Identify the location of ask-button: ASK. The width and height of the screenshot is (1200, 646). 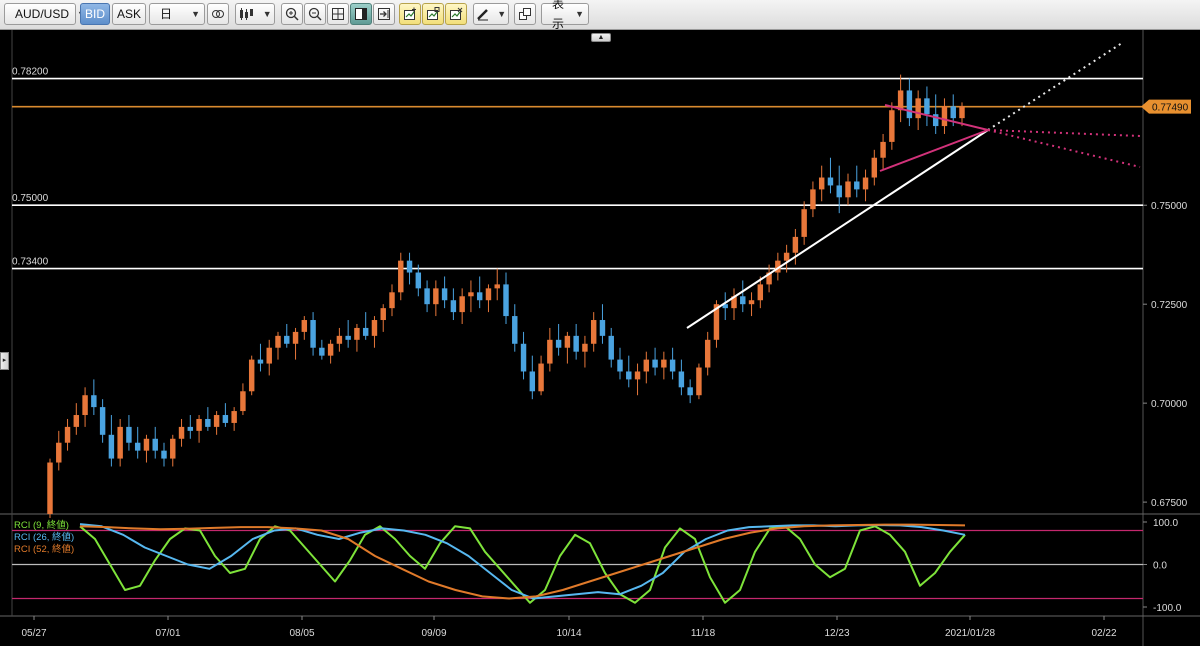
(129, 14).